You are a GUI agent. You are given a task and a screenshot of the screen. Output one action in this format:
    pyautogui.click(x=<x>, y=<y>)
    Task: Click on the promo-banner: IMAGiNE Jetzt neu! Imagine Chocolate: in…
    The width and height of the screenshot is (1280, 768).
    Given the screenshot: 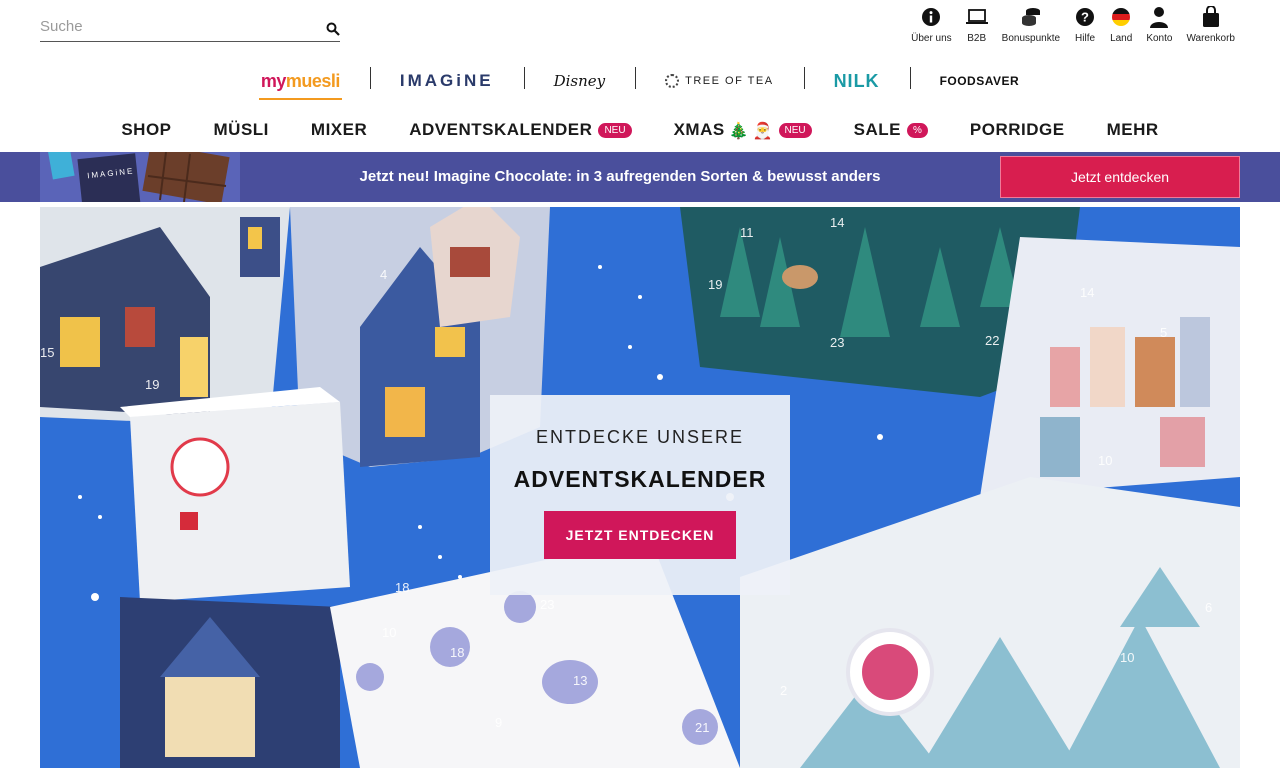 What is the action you would take?
    pyautogui.click(x=640, y=177)
    